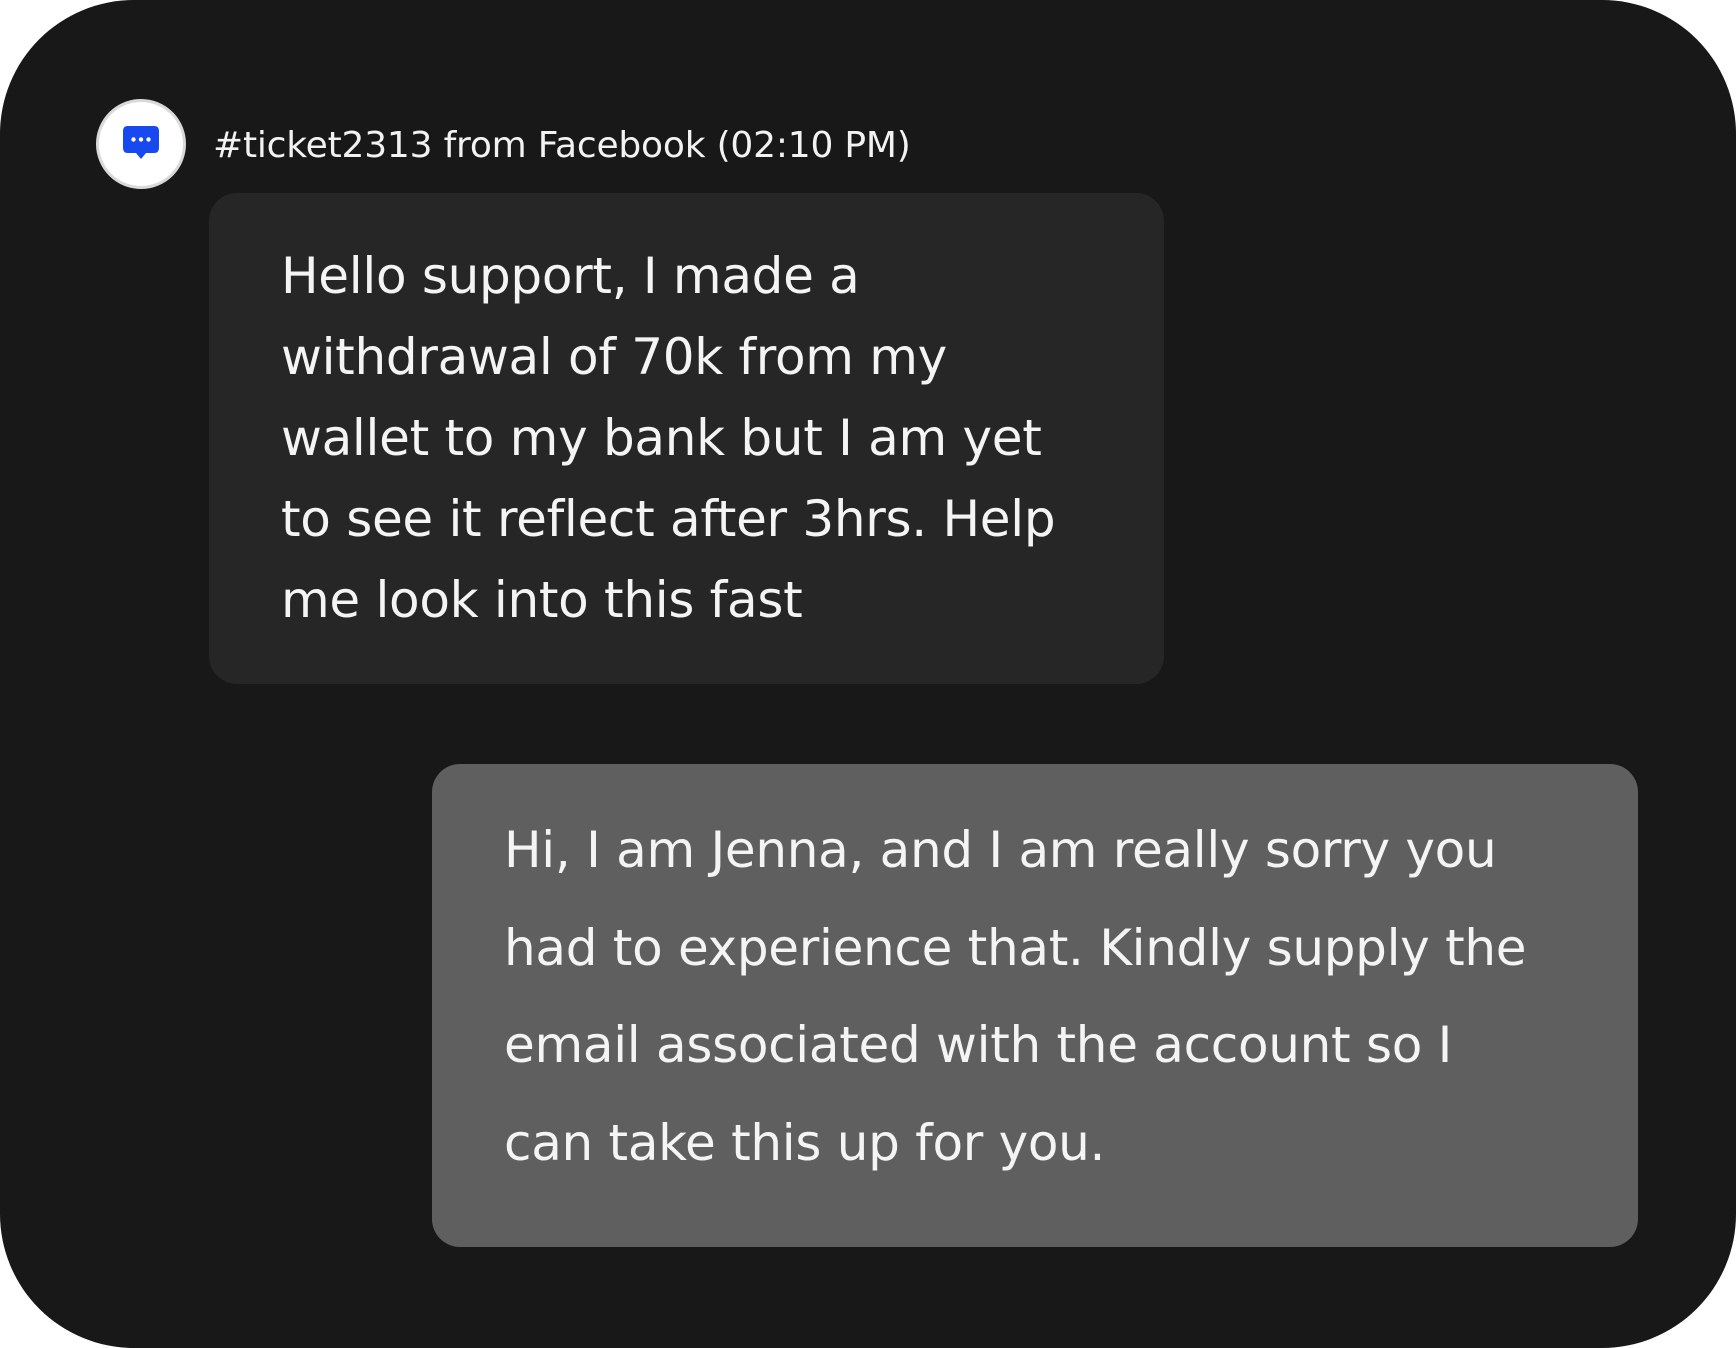 This screenshot has width=1736, height=1348. Describe the element at coordinates (661, 438) in the screenshot. I see `incoming-message-line: wallet to my bank but I am yet` at that location.